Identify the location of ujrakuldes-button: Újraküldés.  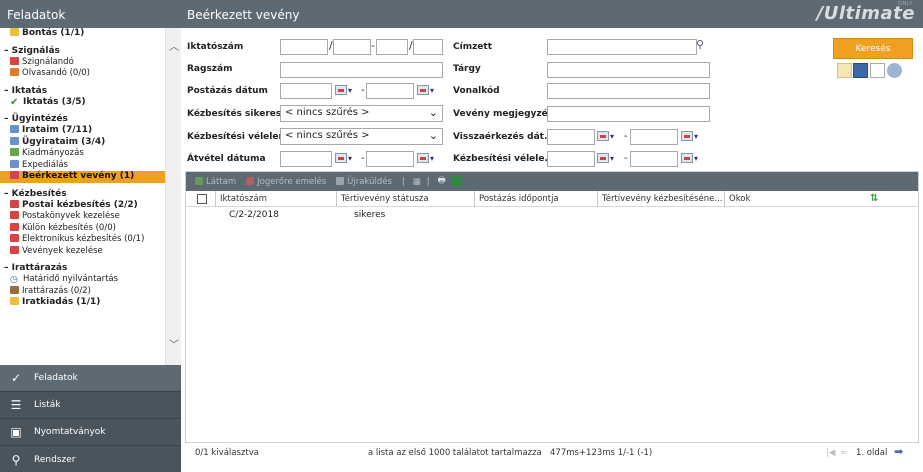
(364, 181).